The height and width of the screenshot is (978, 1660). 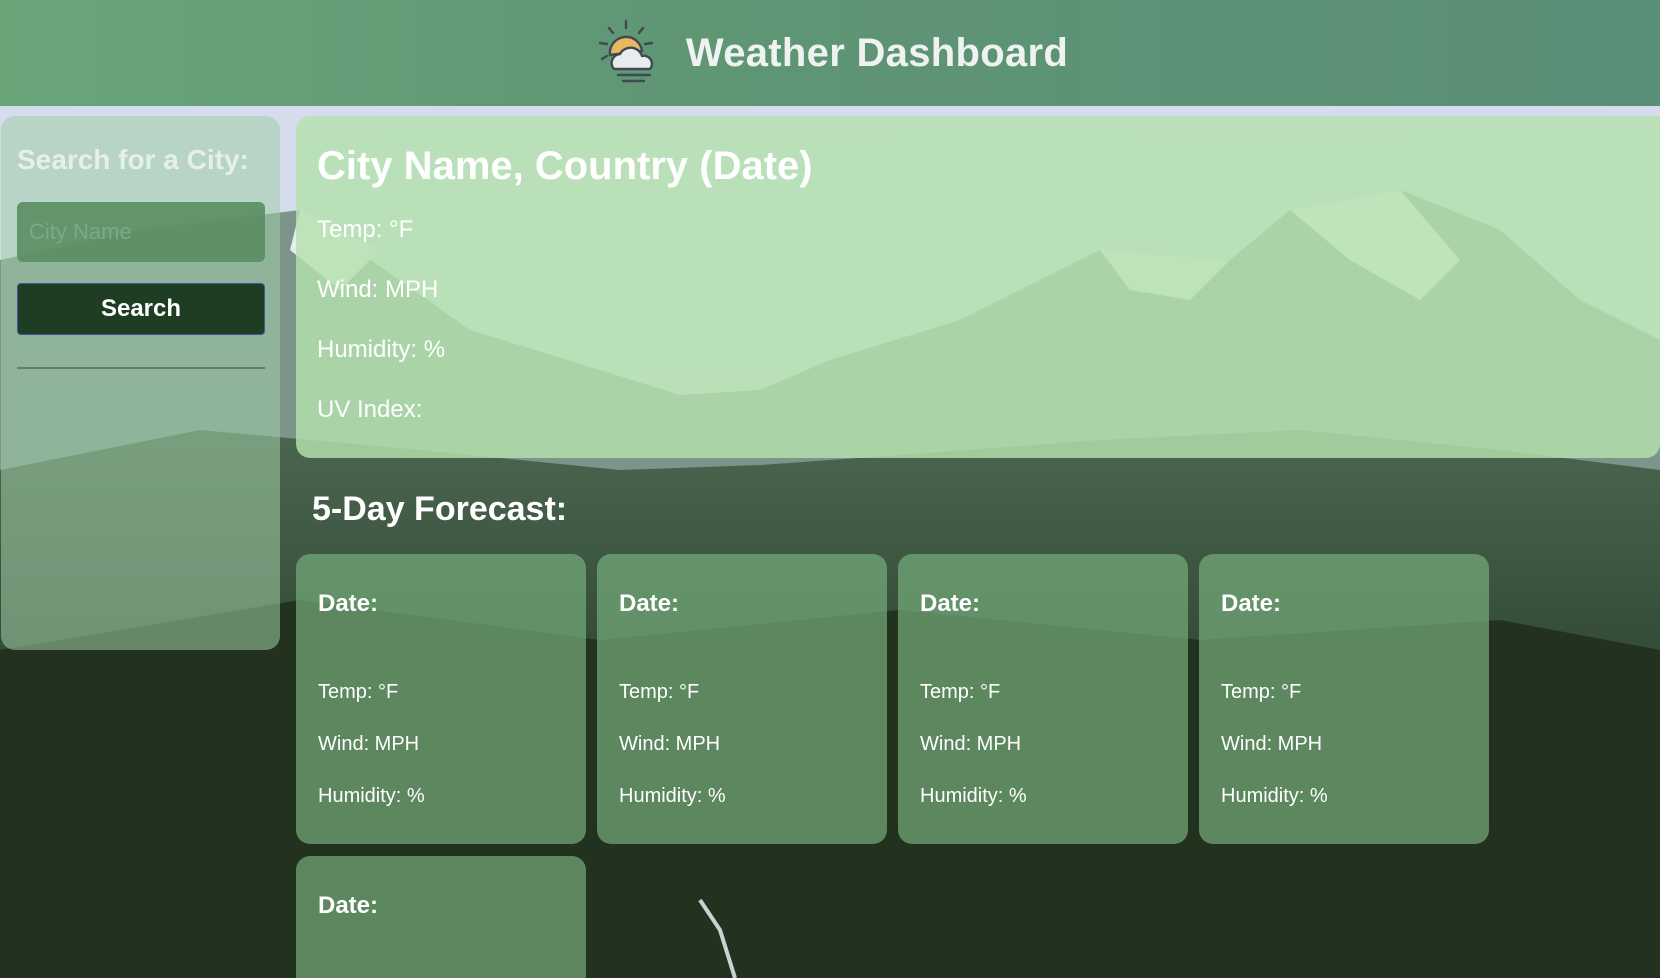 What do you see at coordinates (140, 383) in the screenshot?
I see `search-sidebar: Search for a City: Search` at bounding box center [140, 383].